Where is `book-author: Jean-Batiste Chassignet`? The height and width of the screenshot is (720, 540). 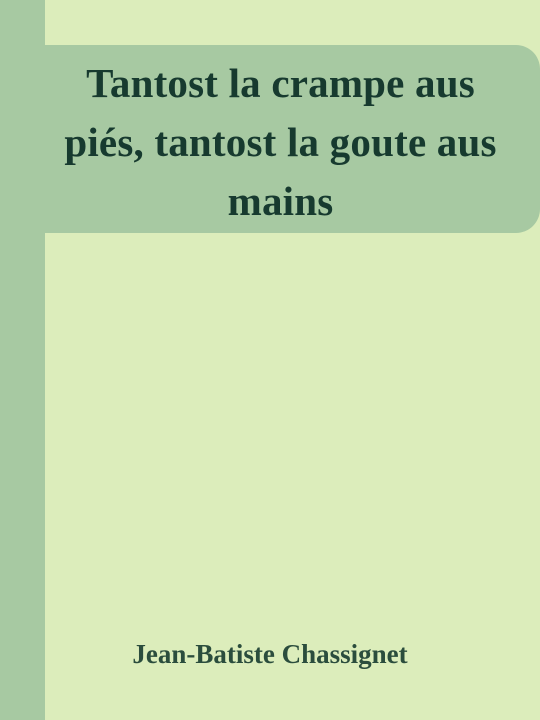
book-author: Jean-Batiste Chassignet is located at coordinates (270, 654).